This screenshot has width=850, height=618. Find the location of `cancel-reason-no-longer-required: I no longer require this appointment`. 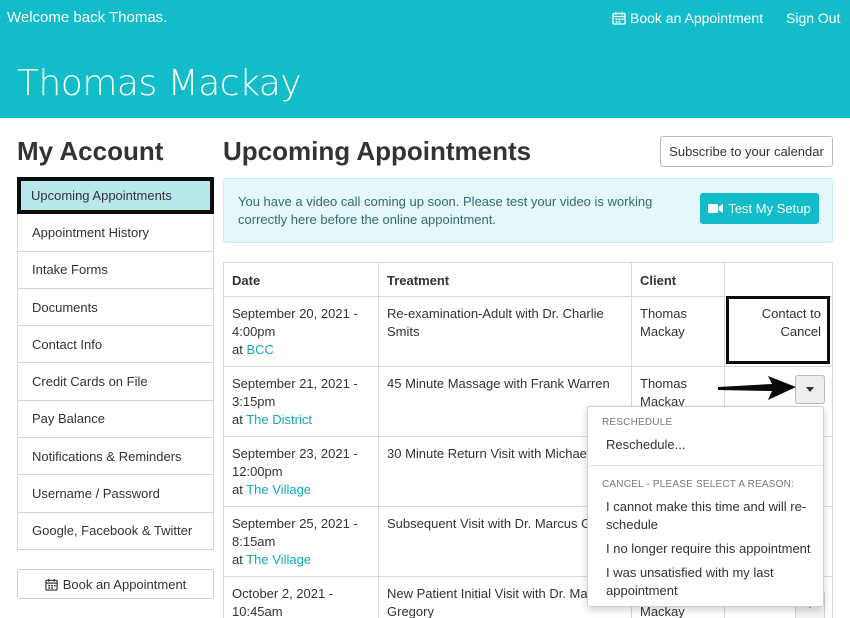

cancel-reason-no-longer-required: I no longer require this appointment is located at coordinates (711, 549).